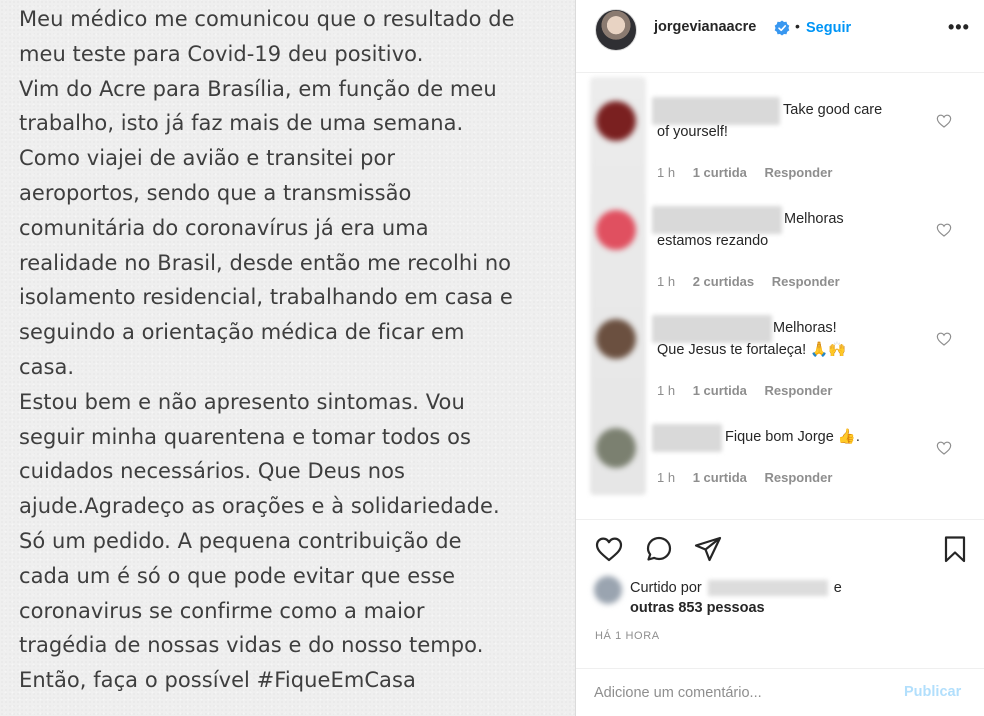 The image size is (984, 716). I want to click on post-header: jorgevianaacre • Seguir •••, so click(780, 36).